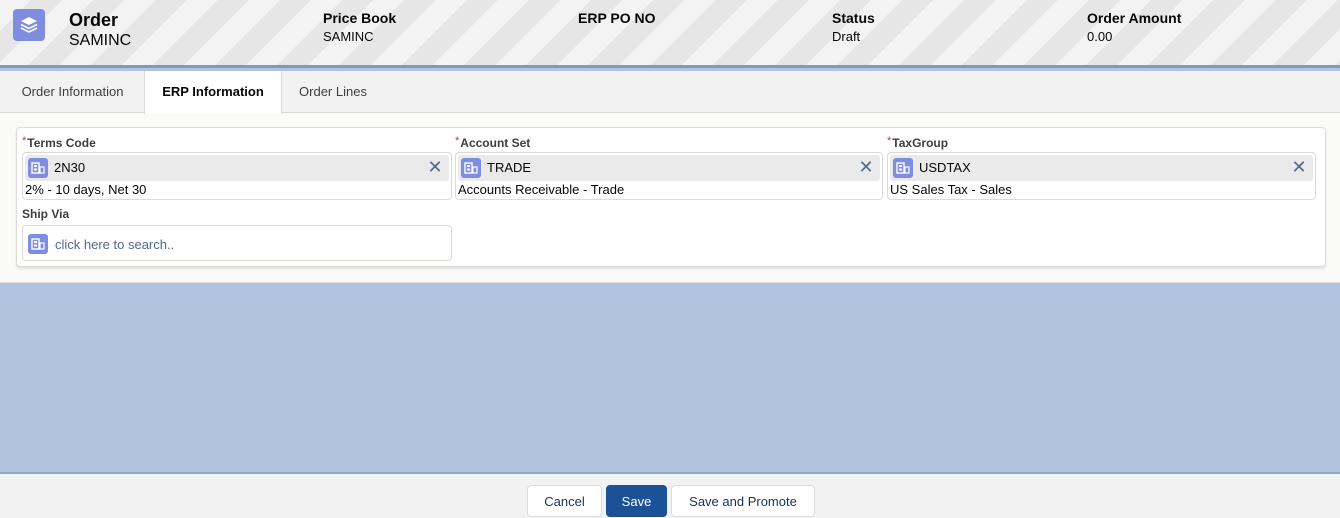 The height and width of the screenshot is (518, 1340). I want to click on terms-code-pill: 2N30 ✕, so click(237, 168).